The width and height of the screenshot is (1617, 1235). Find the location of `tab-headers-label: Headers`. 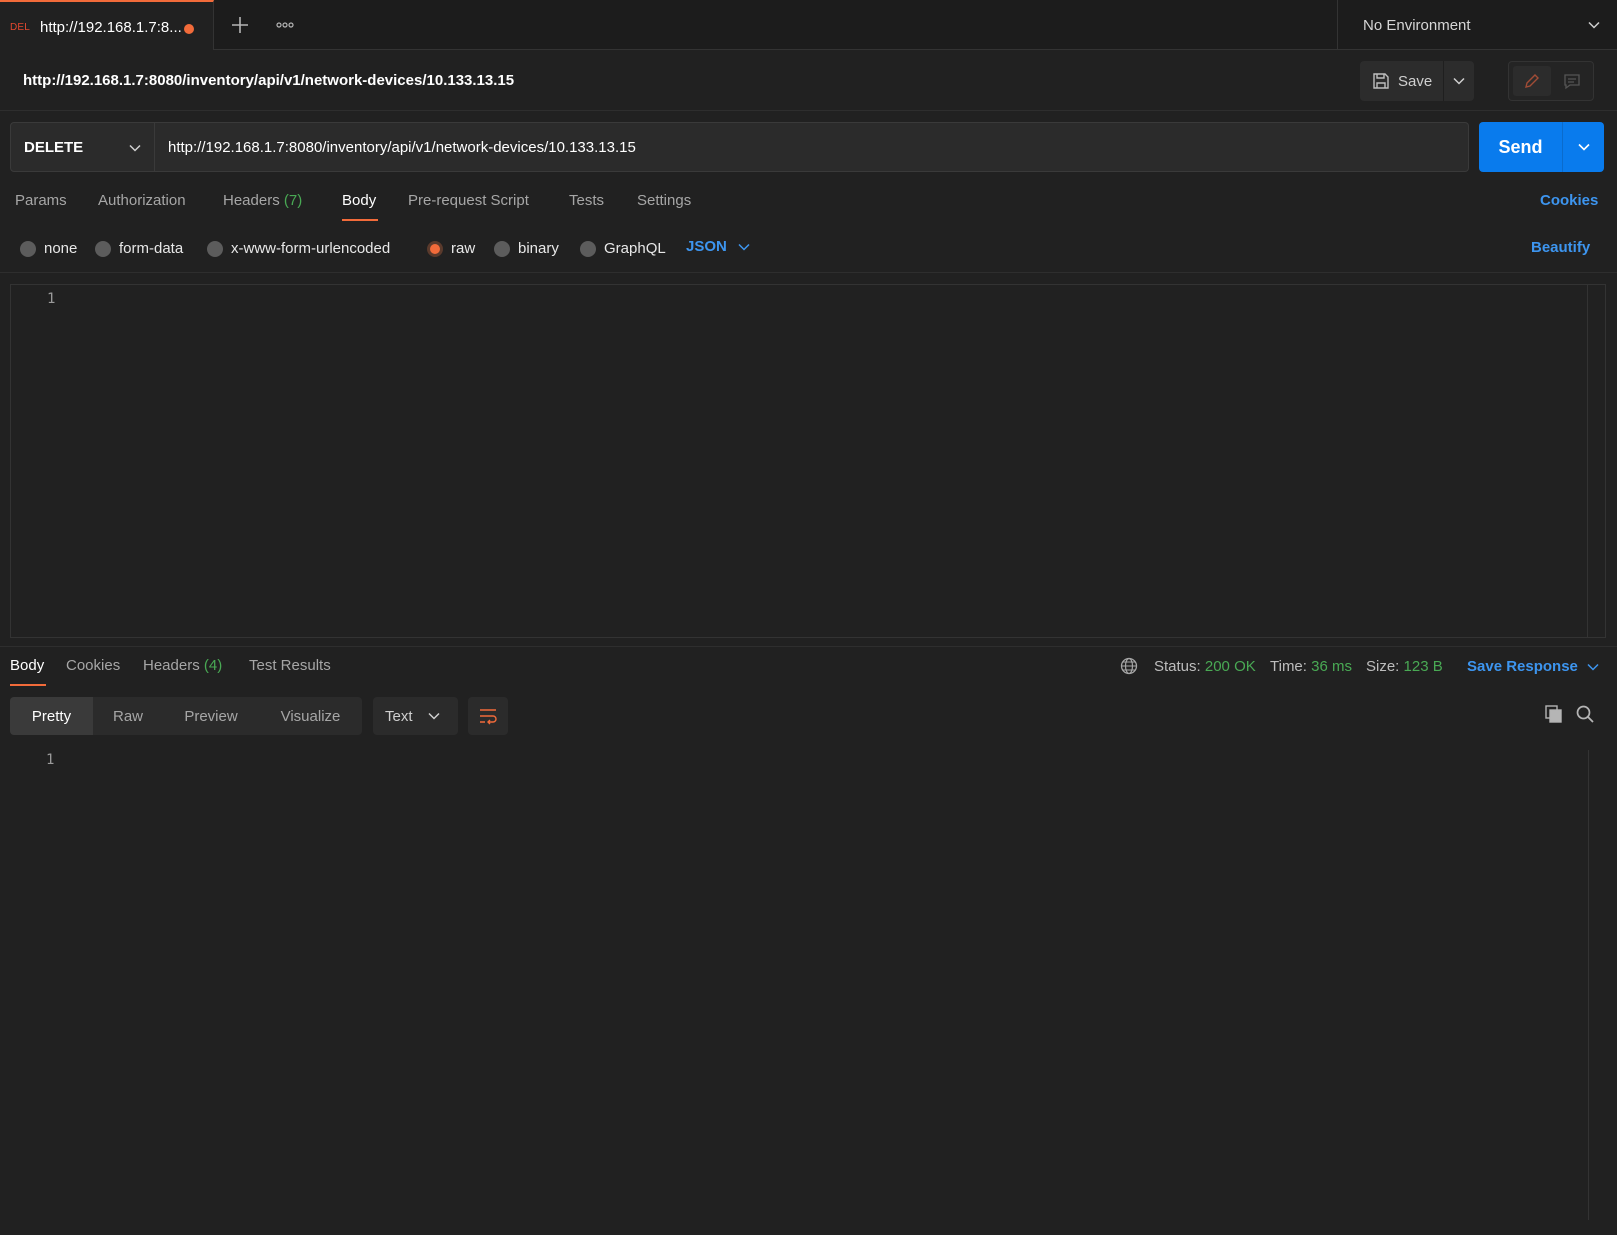

tab-headers-label: Headers is located at coordinates (251, 200).